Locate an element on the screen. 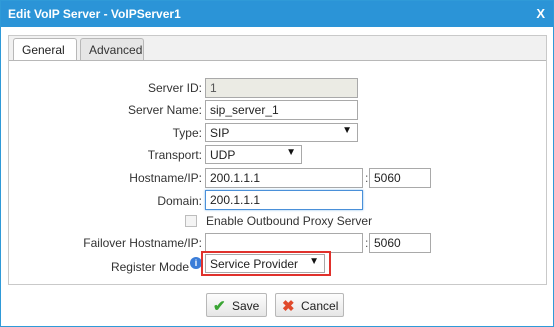 This screenshot has width=554, height=327. failover-hostname-field is located at coordinates (284, 243).